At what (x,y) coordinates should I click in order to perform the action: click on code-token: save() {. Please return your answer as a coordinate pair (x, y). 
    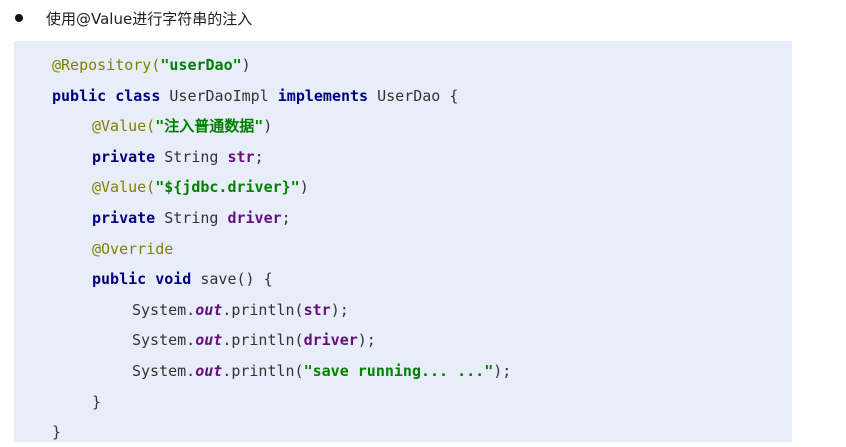
    Looking at the image, I should click on (232, 279).